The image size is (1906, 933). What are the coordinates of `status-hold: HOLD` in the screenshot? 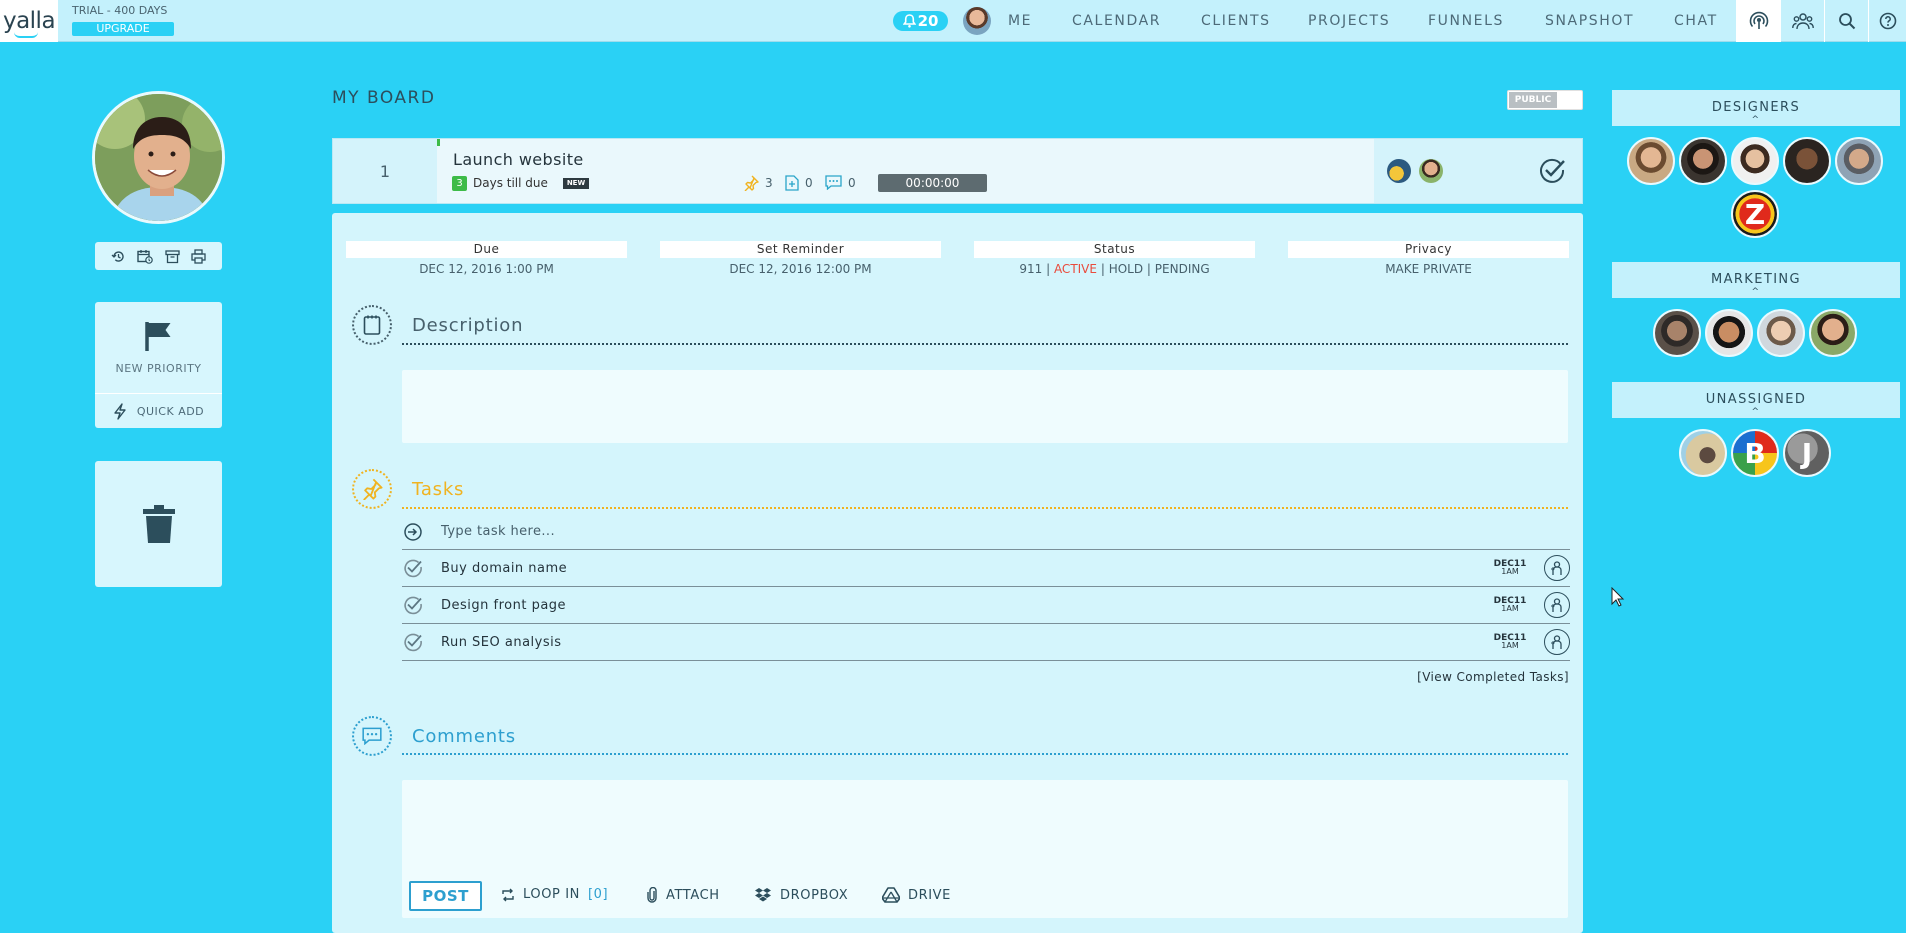 It's located at (1126, 269).